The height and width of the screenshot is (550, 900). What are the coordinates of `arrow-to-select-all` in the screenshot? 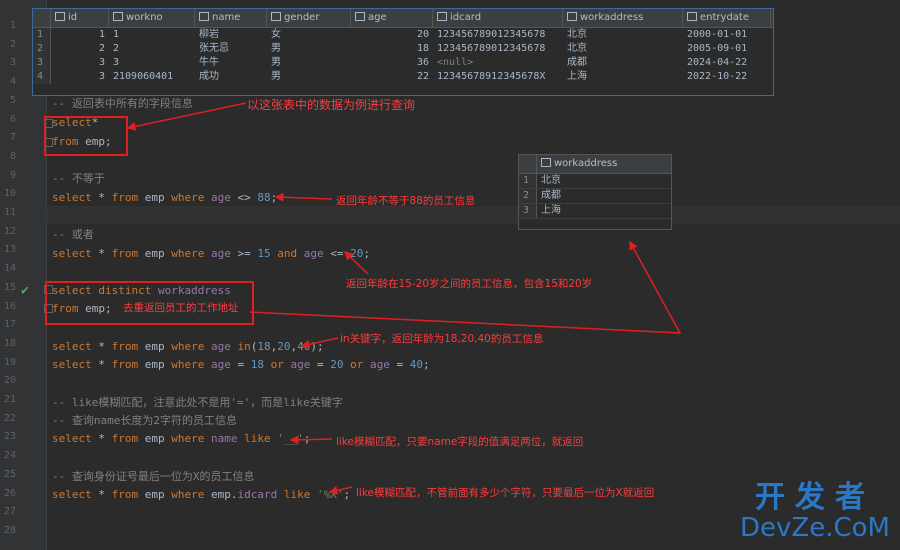 It's located at (186, 116).